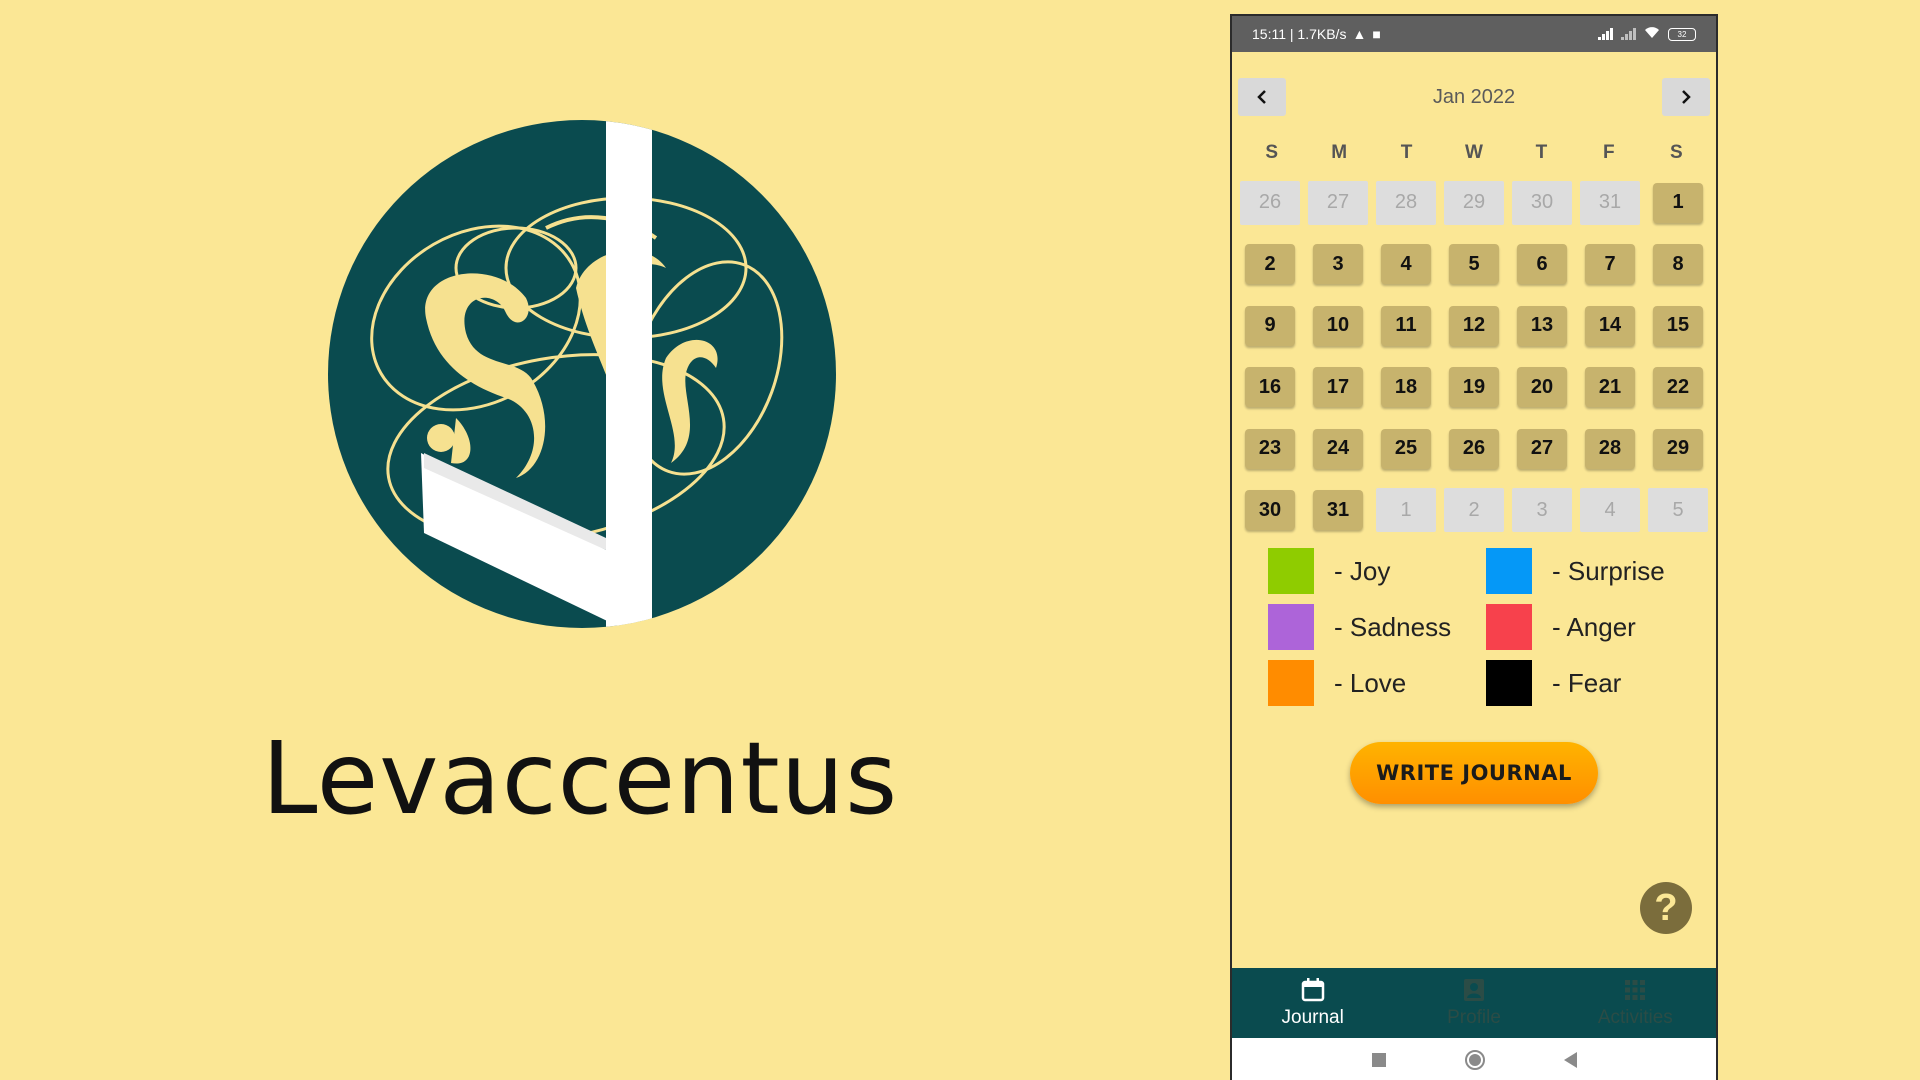  Describe the element at coordinates (1474, 1060) in the screenshot. I see `home-icon` at that location.